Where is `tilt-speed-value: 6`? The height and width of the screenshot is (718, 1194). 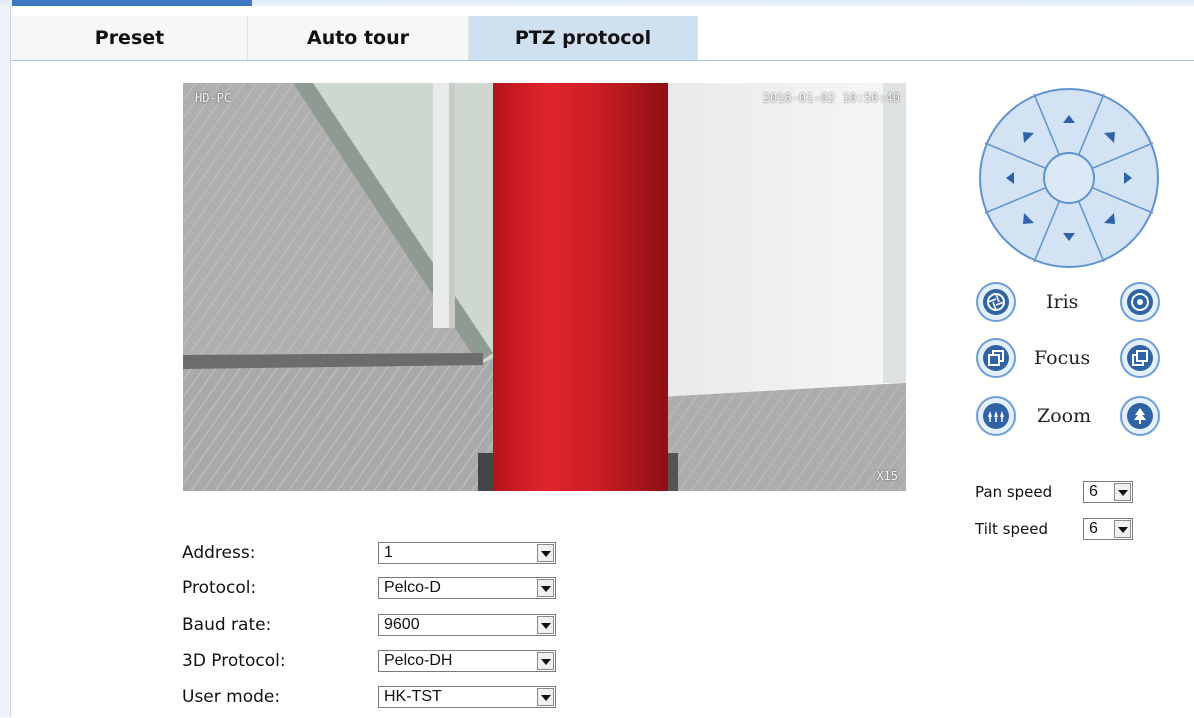
tilt-speed-value: 6 is located at coordinates (1093, 528).